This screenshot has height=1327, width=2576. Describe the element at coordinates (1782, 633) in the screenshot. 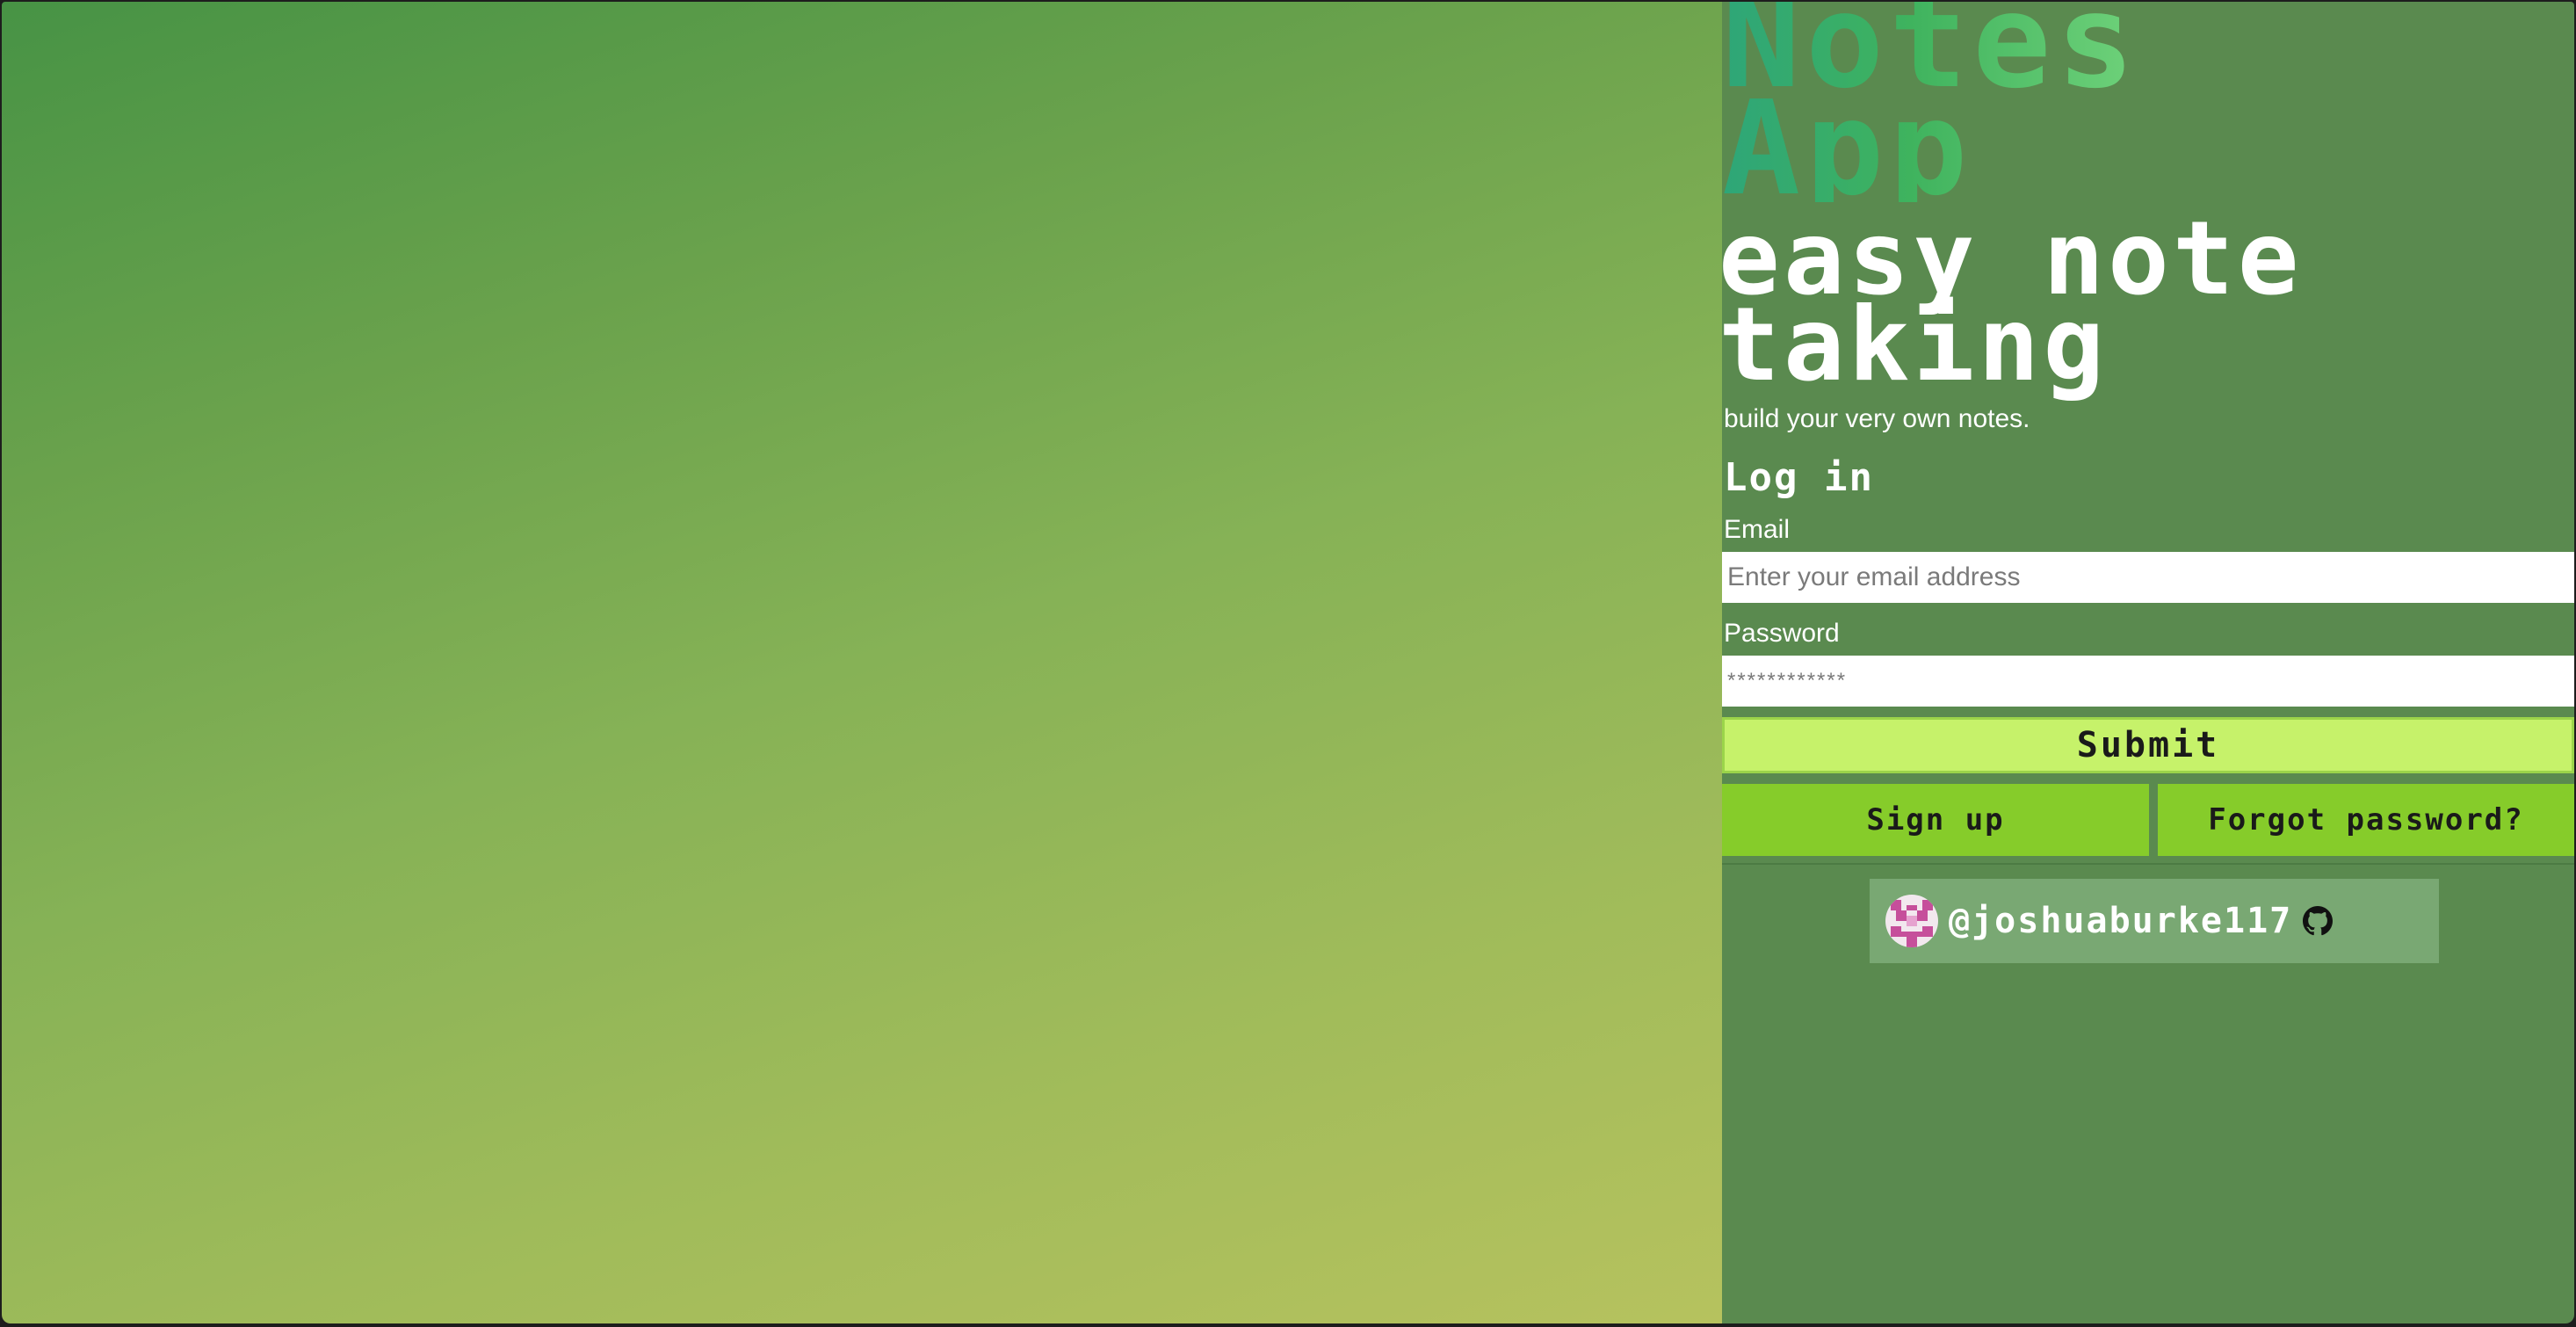

I see `password-label: Password` at that location.